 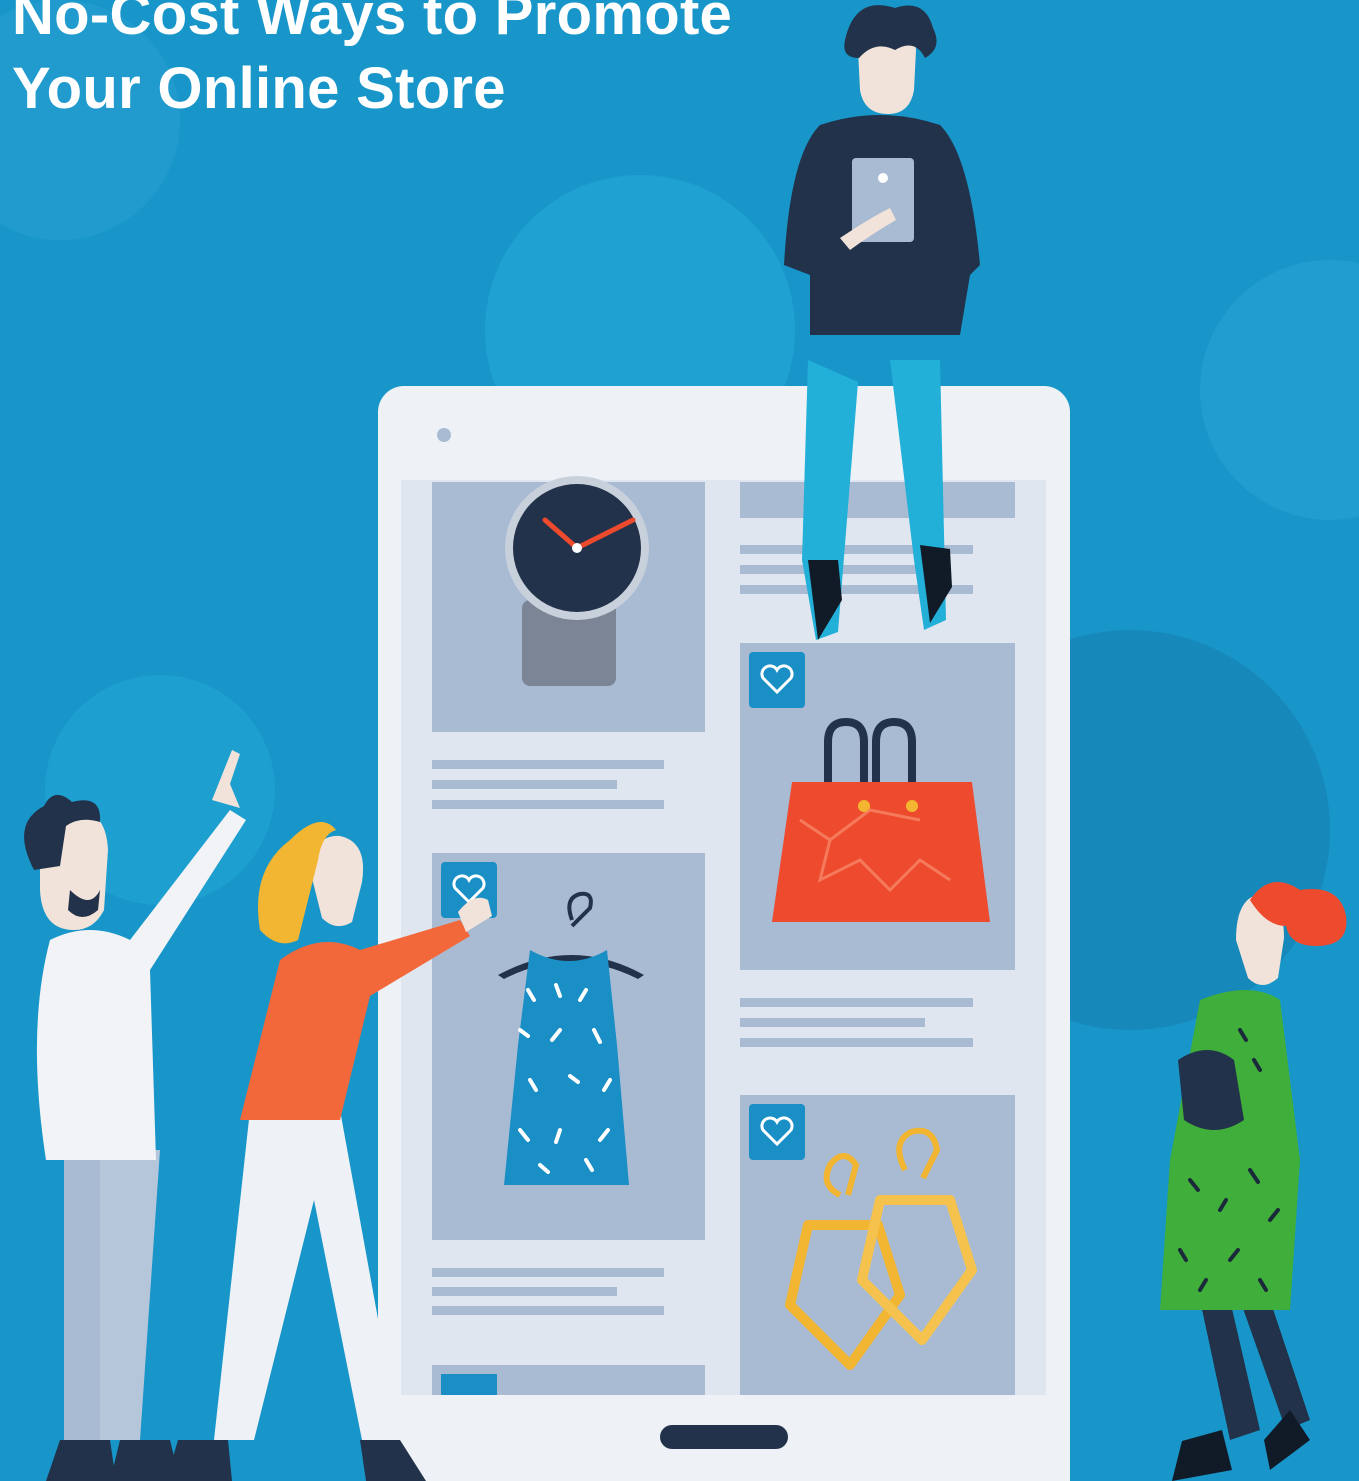 I want to click on card-partial, so click(x=568, y=1380).